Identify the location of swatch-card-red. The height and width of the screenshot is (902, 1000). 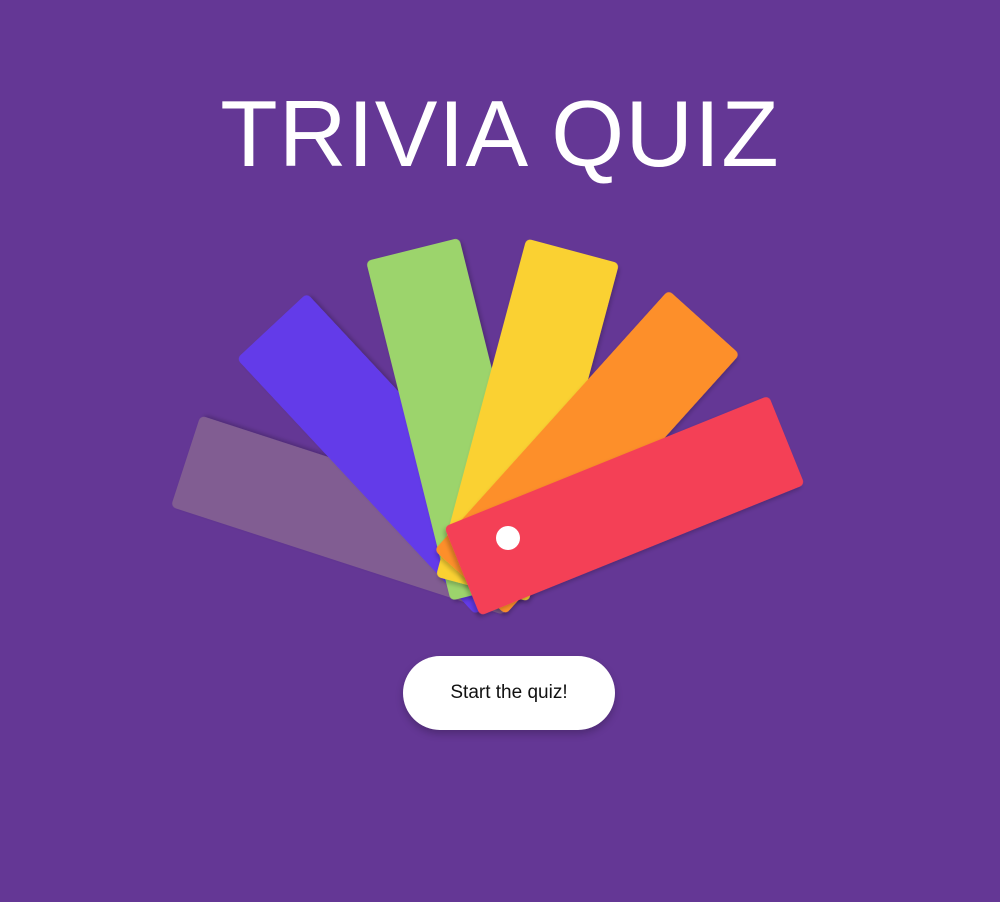
(624, 506).